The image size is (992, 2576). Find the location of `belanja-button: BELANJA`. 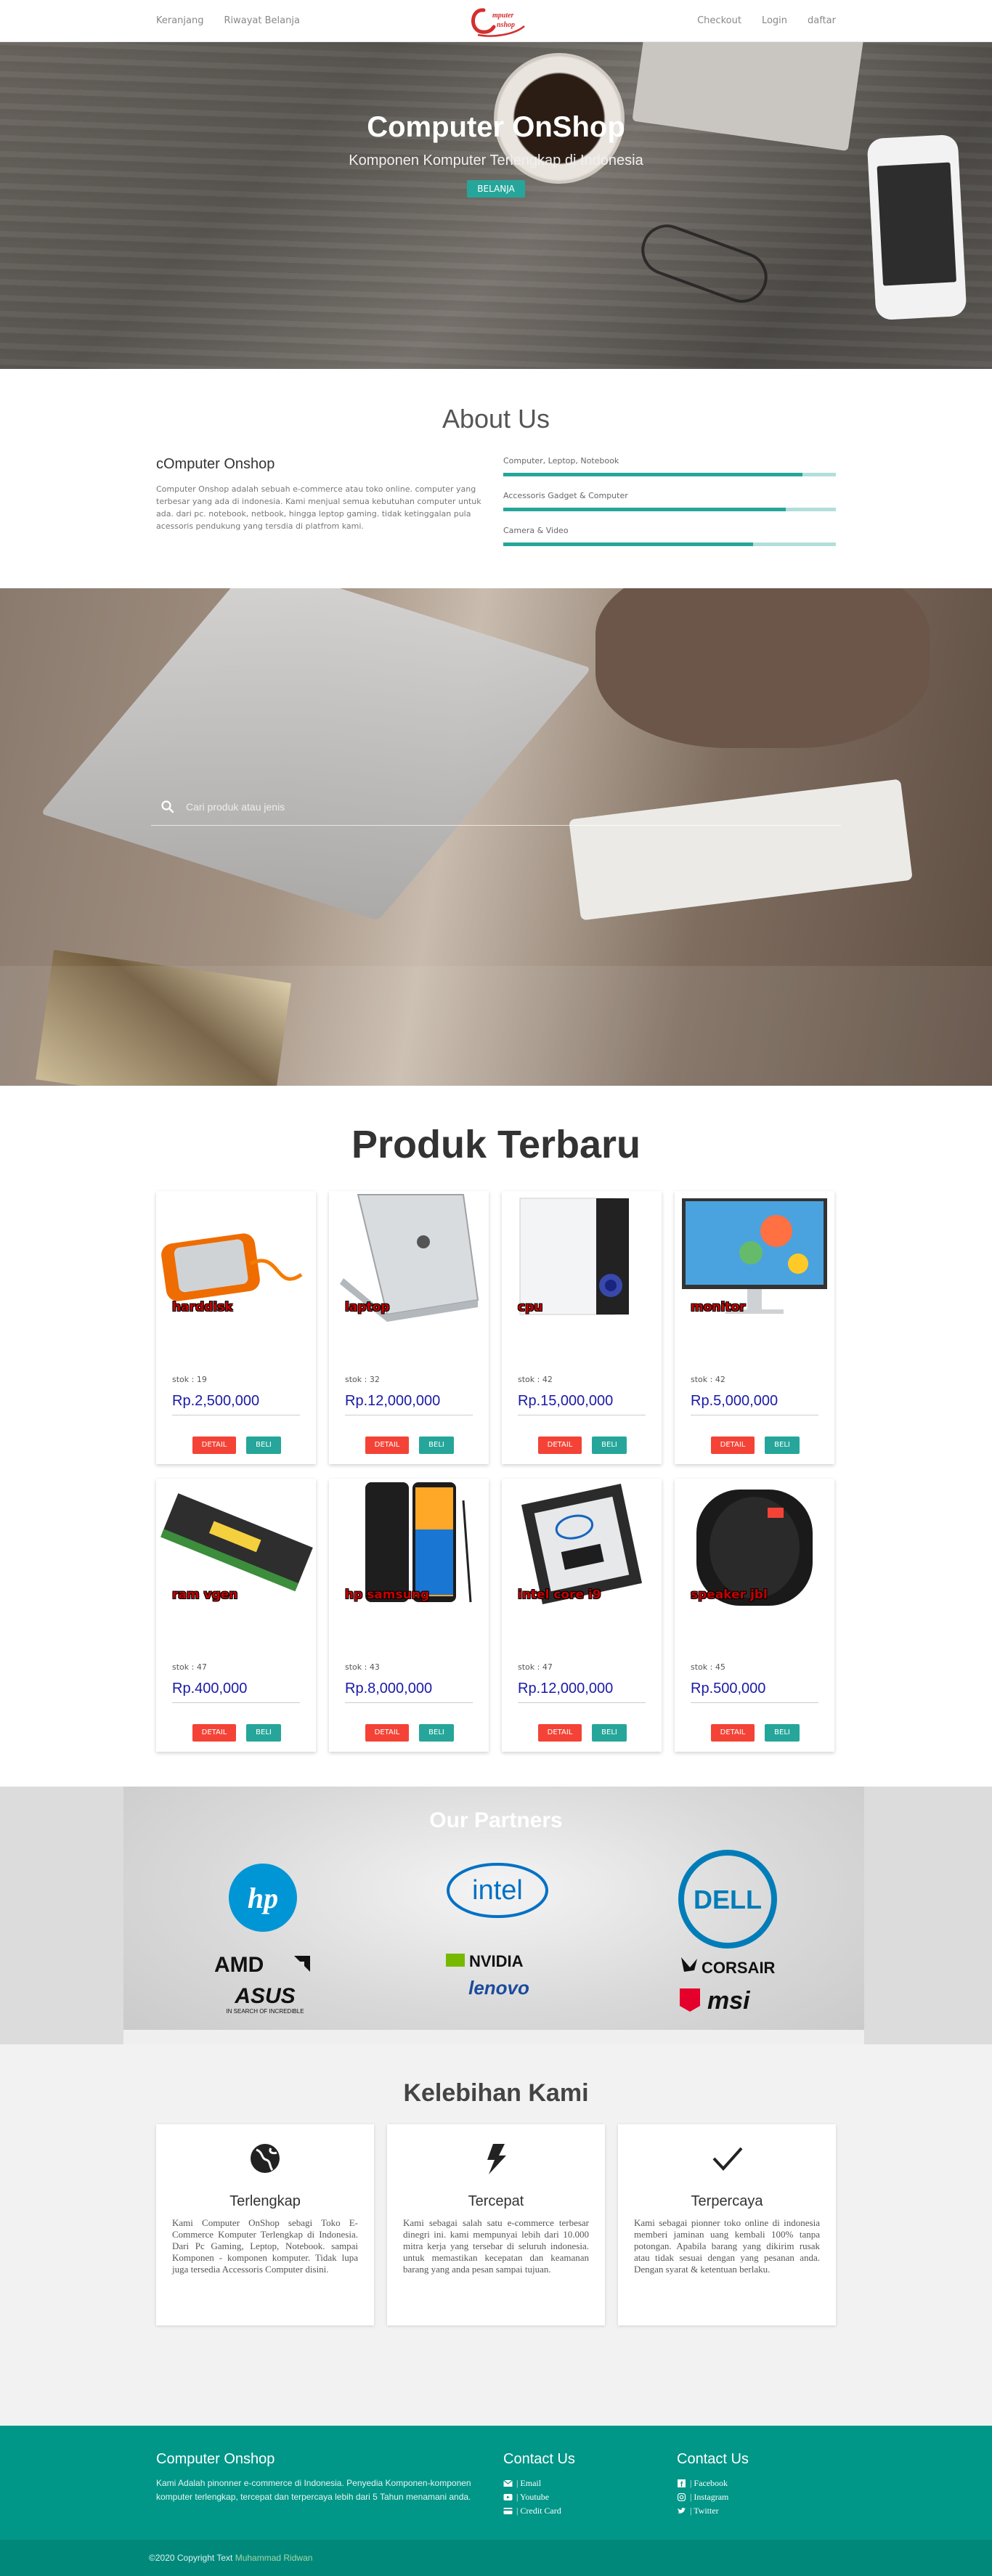

belanja-button: BELANJA is located at coordinates (496, 189).